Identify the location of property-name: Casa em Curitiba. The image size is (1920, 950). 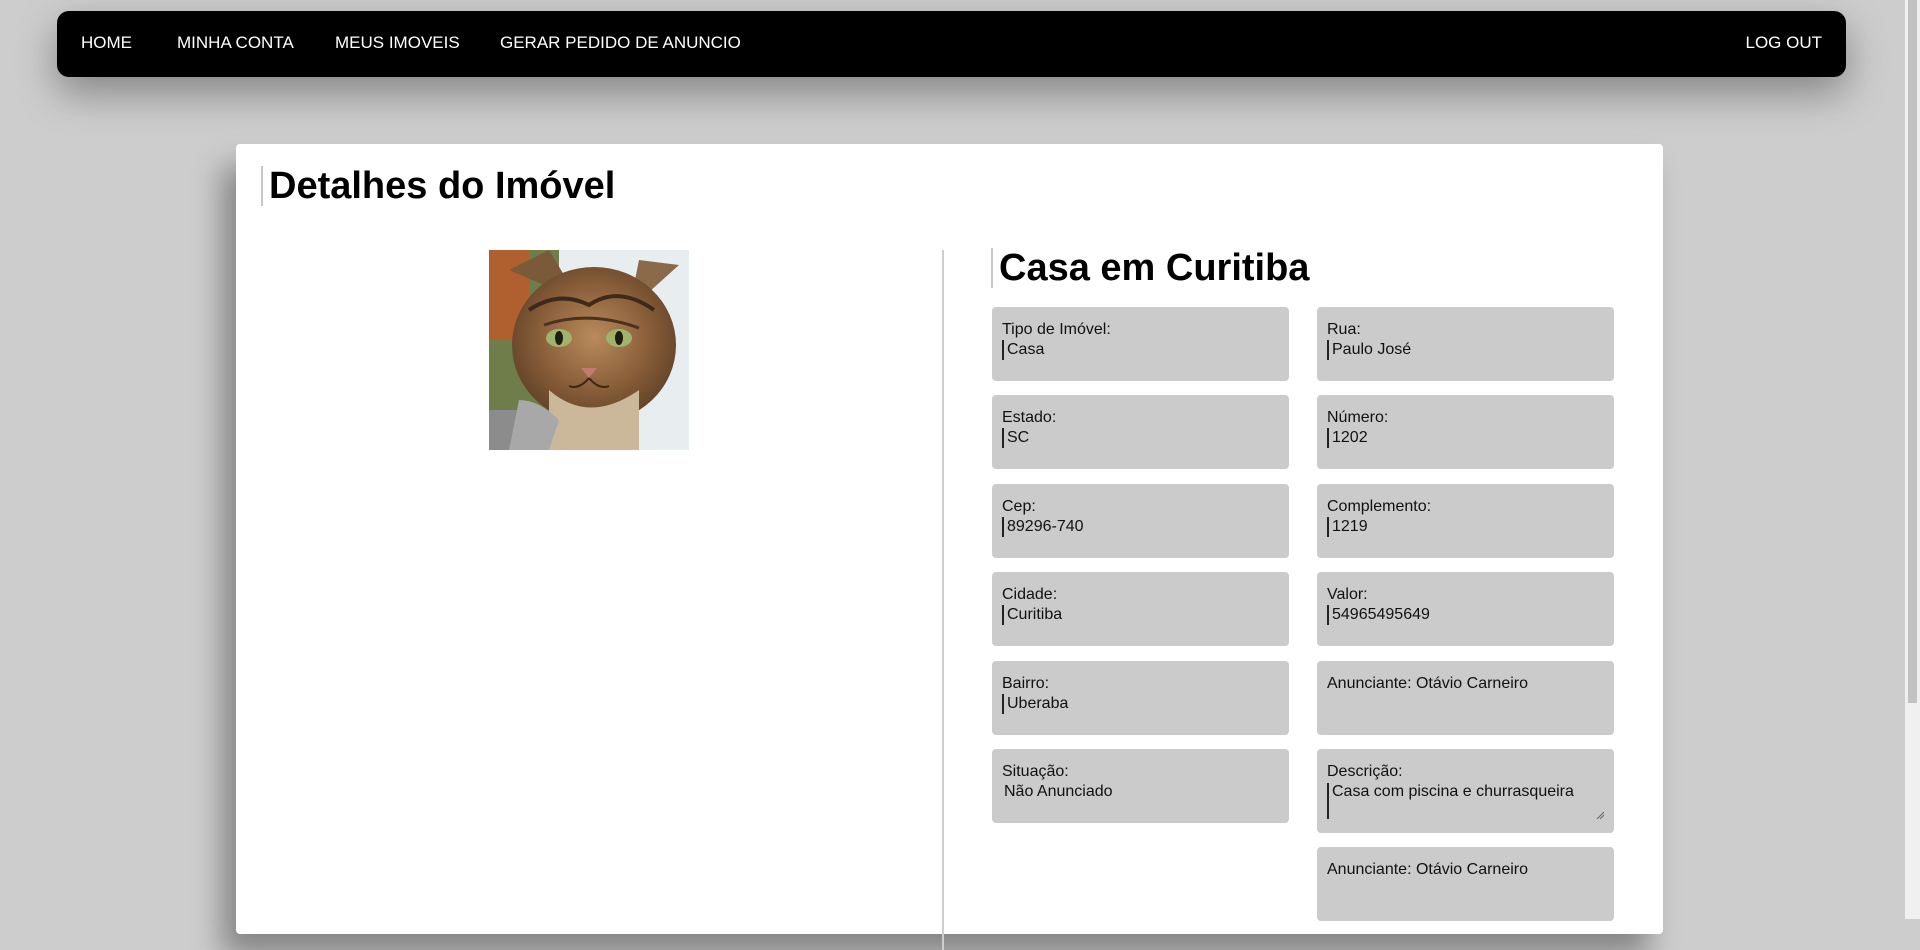
(1150, 268).